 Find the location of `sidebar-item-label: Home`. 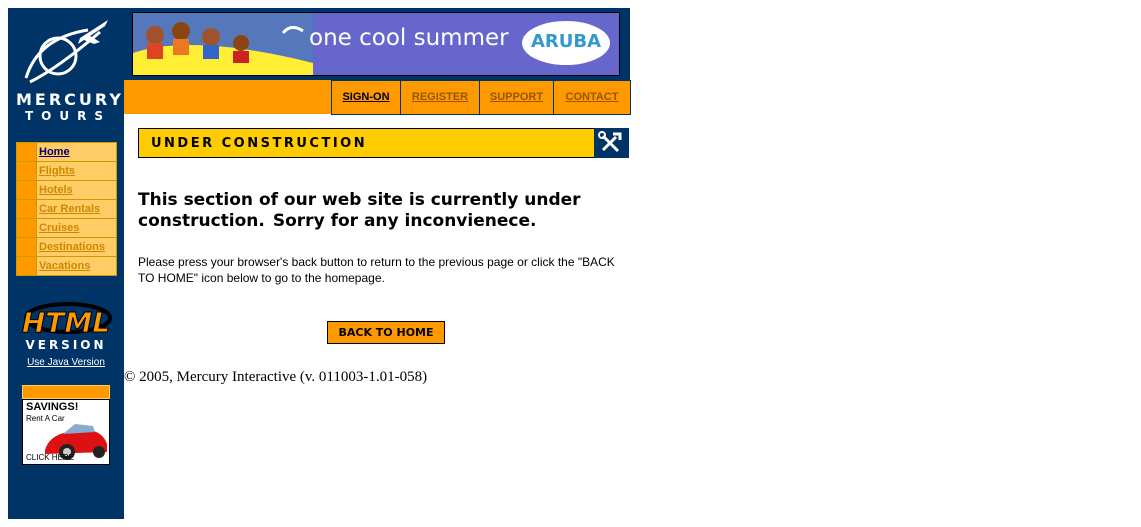

sidebar-item-label: Home is located at coordinates (76, 152).